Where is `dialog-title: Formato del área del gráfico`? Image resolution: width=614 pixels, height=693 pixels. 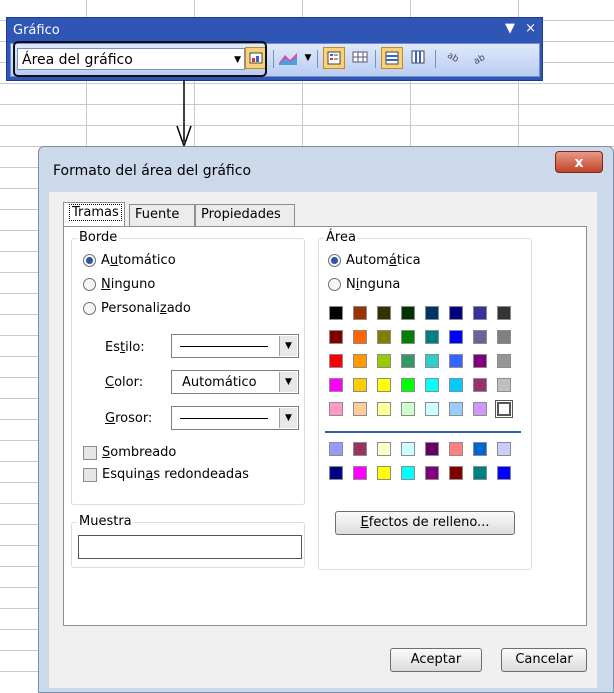
dialog-title: Formato del área del gráfico is located at coordinates (152, 171).